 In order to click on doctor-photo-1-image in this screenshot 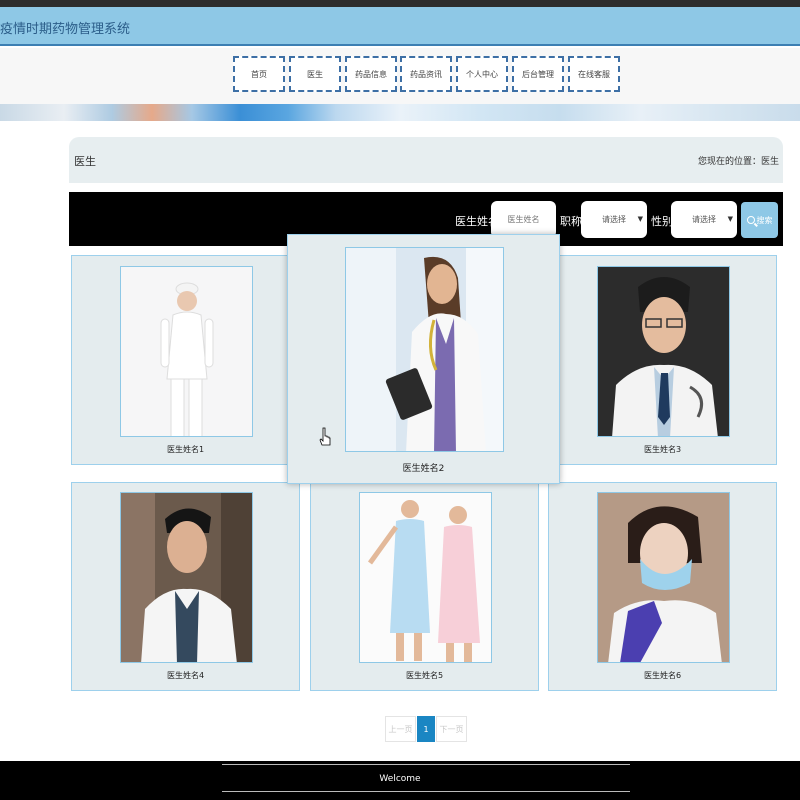, I will do `click(186, 351)`.